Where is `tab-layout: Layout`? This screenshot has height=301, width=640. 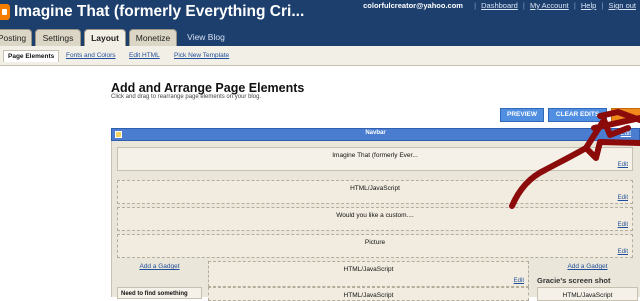 tab-layout: Layout is located at coordinates (105, 38).